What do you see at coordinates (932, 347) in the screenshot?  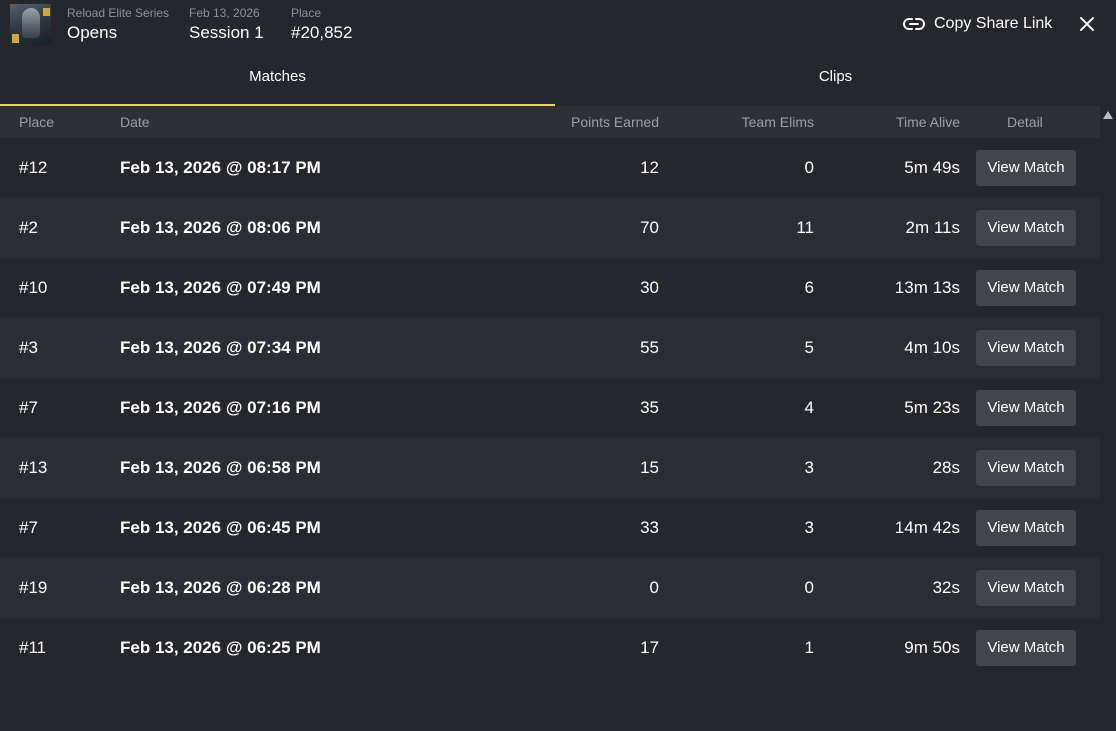 I see `cell-time-alive: 4m 10s` at bounding box center [932, 347].